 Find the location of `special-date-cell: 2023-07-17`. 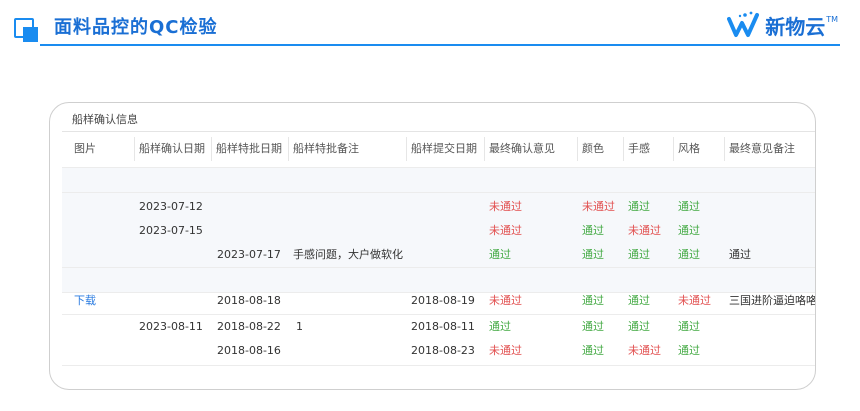

special-date-cell: 2023-07-17 is located at coordinates (249, 254).